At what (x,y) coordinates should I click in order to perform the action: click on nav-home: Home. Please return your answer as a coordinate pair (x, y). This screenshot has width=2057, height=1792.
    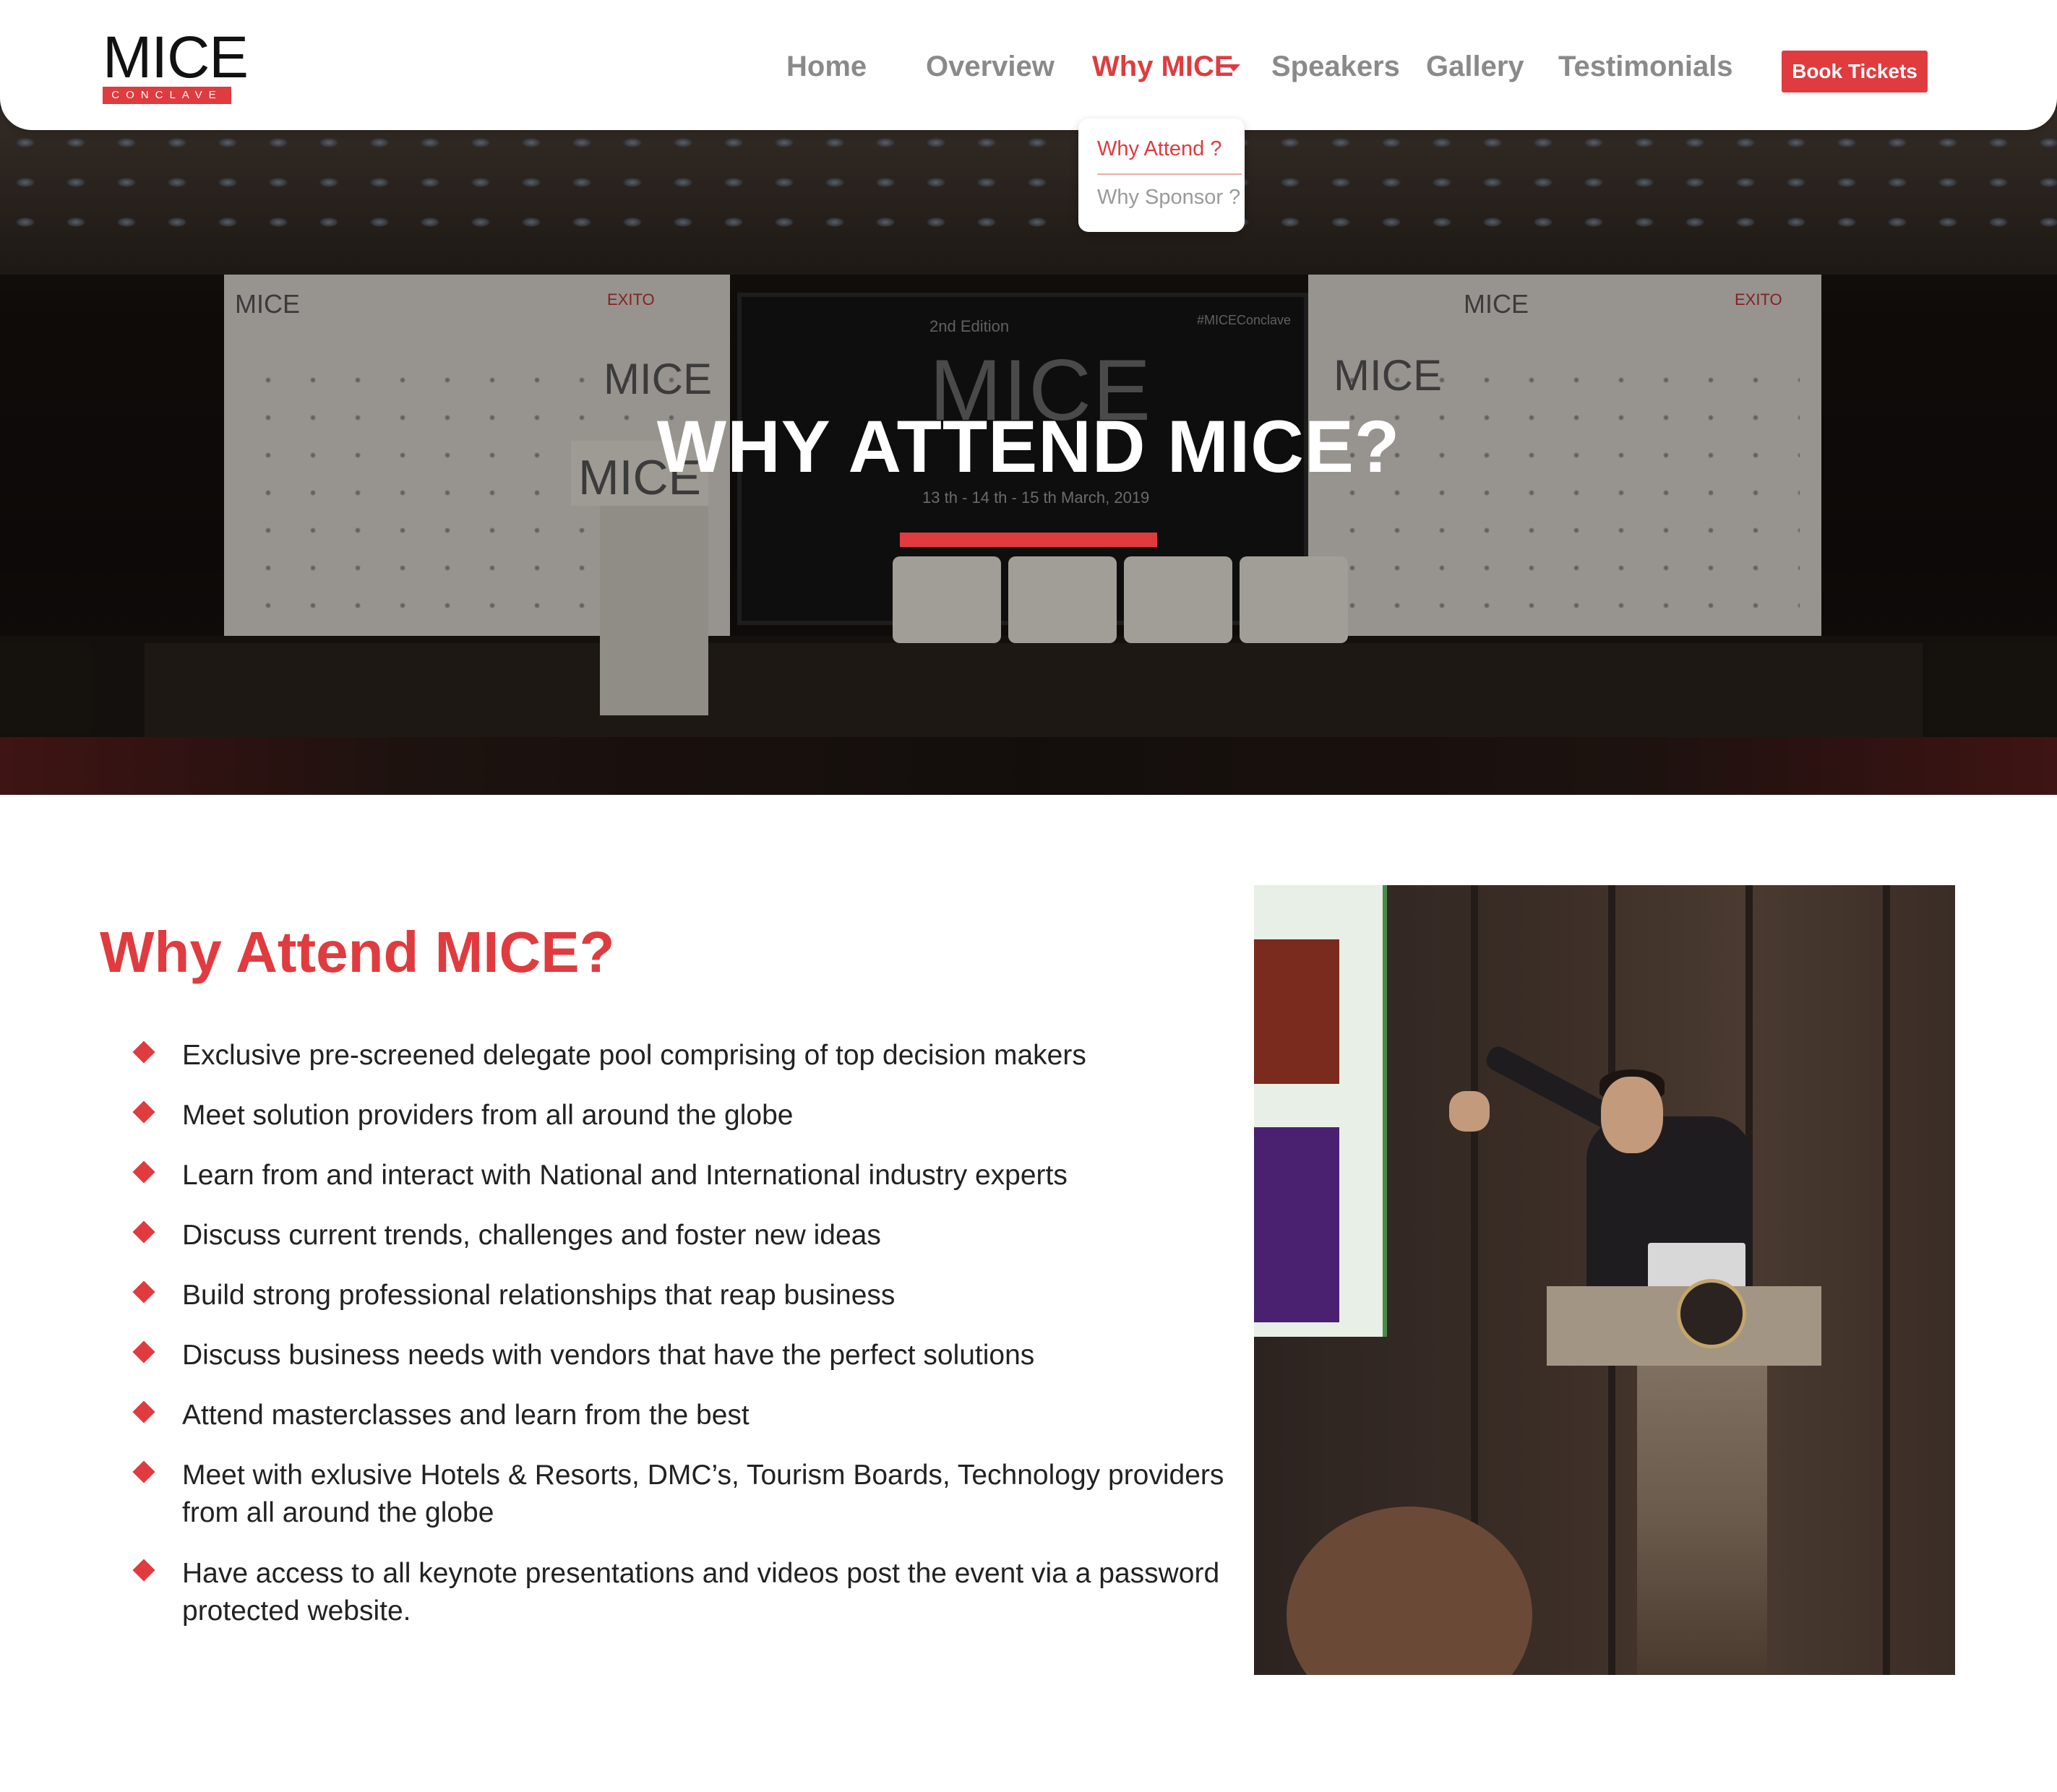
    Looking at the image, I should click on (826, 67).